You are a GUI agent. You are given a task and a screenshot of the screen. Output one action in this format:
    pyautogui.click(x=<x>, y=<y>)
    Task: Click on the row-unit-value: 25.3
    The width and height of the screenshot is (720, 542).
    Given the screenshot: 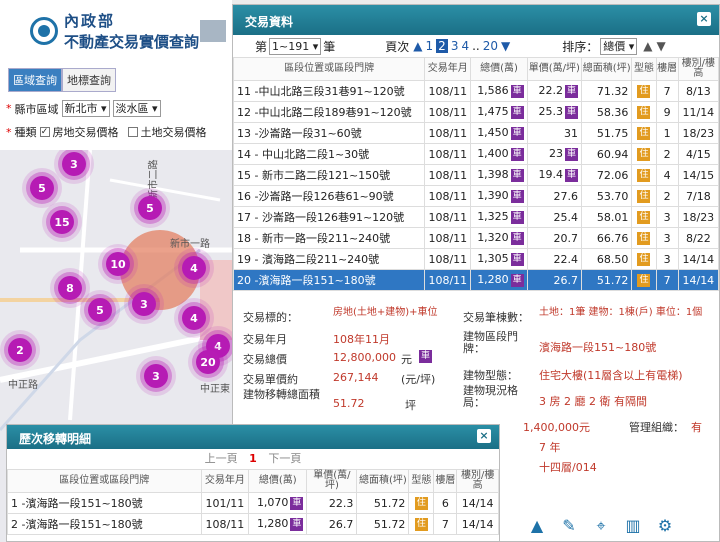 What is the action you would take?
    pyautogui.click(x=551, y=112)
    